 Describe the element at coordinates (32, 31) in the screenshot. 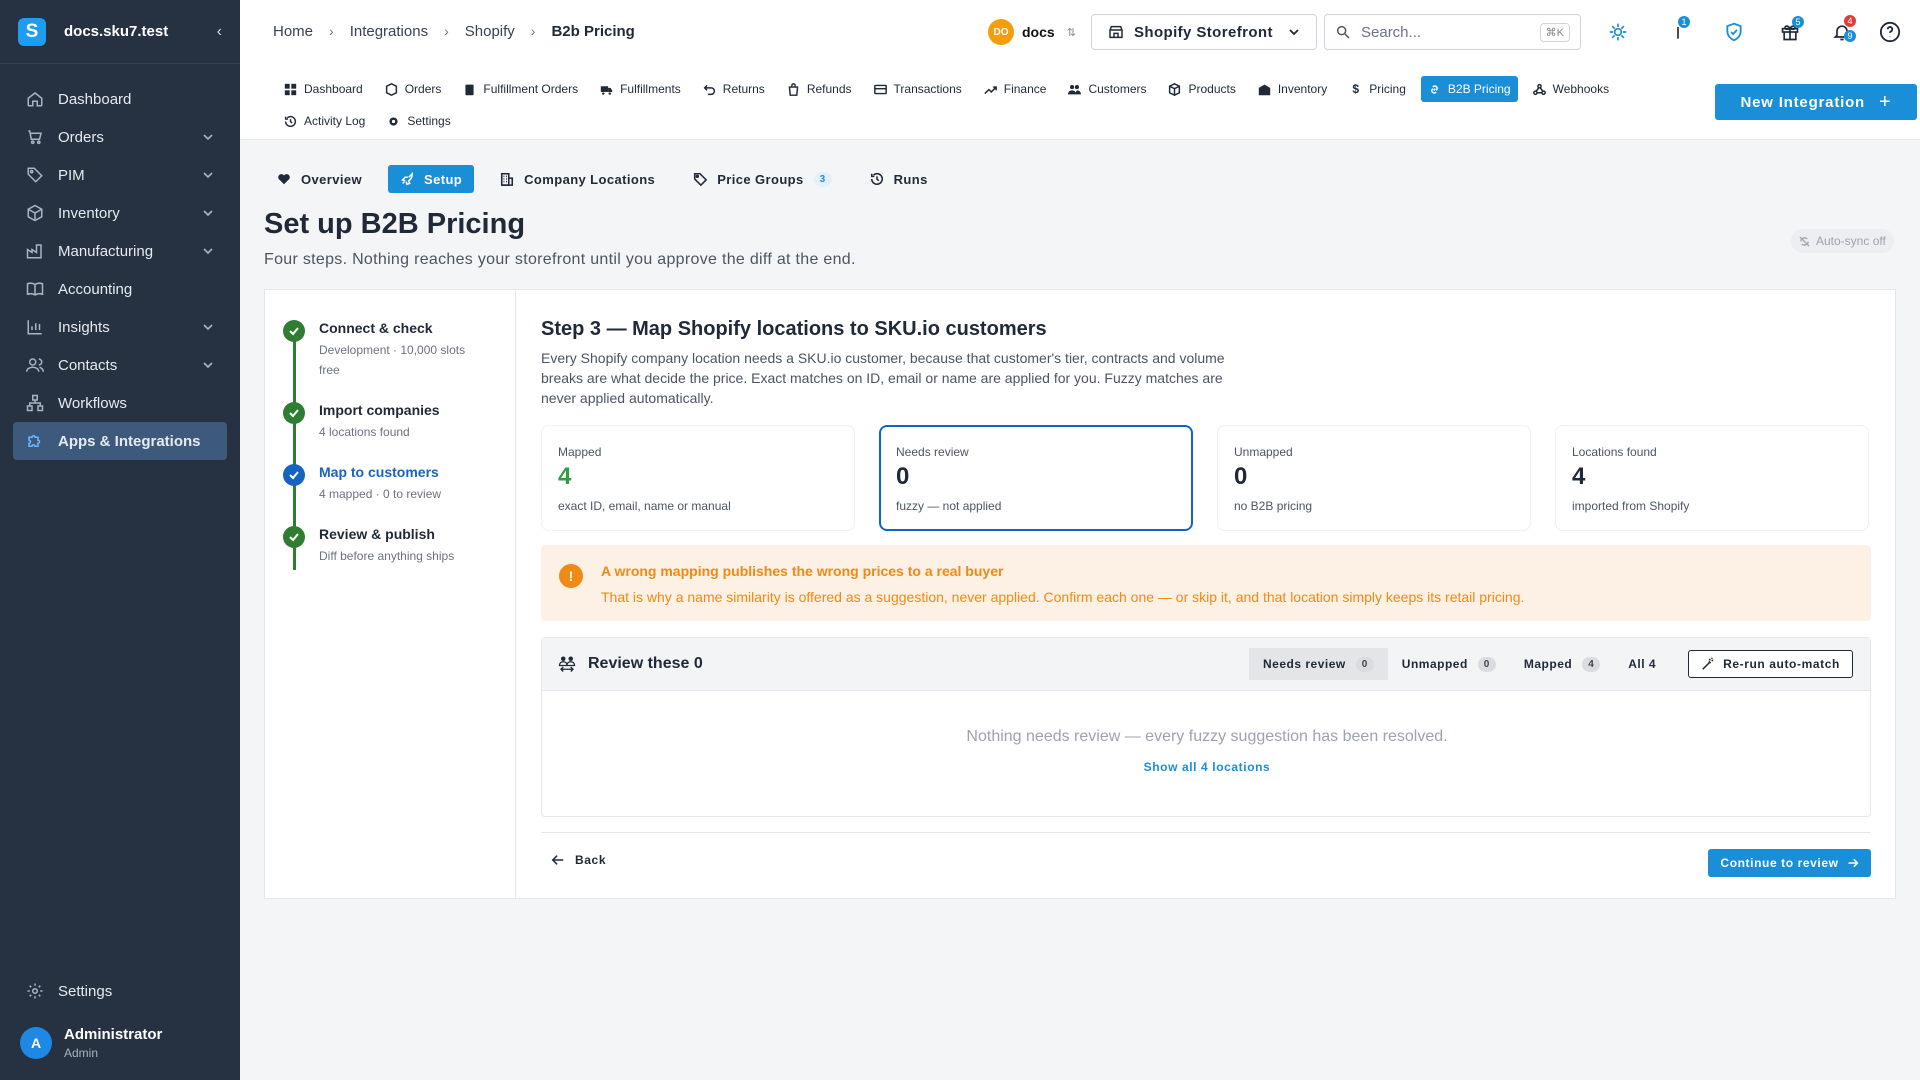

I see `app-logo: S` at that location.